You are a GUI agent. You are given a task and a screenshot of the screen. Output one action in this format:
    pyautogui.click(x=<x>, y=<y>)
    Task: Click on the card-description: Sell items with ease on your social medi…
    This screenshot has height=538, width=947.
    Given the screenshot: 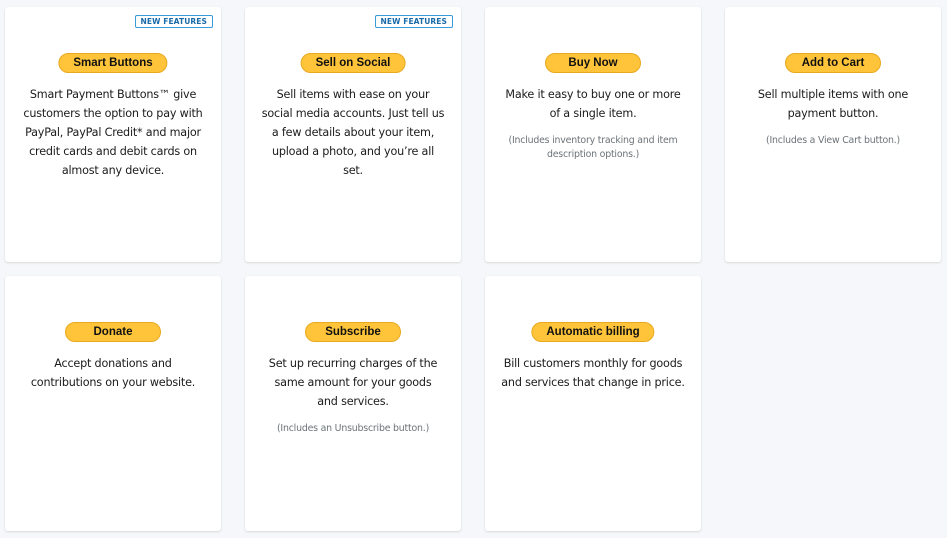 What is the action you would take?
    pyautogui.click(x=353, y=132)
    